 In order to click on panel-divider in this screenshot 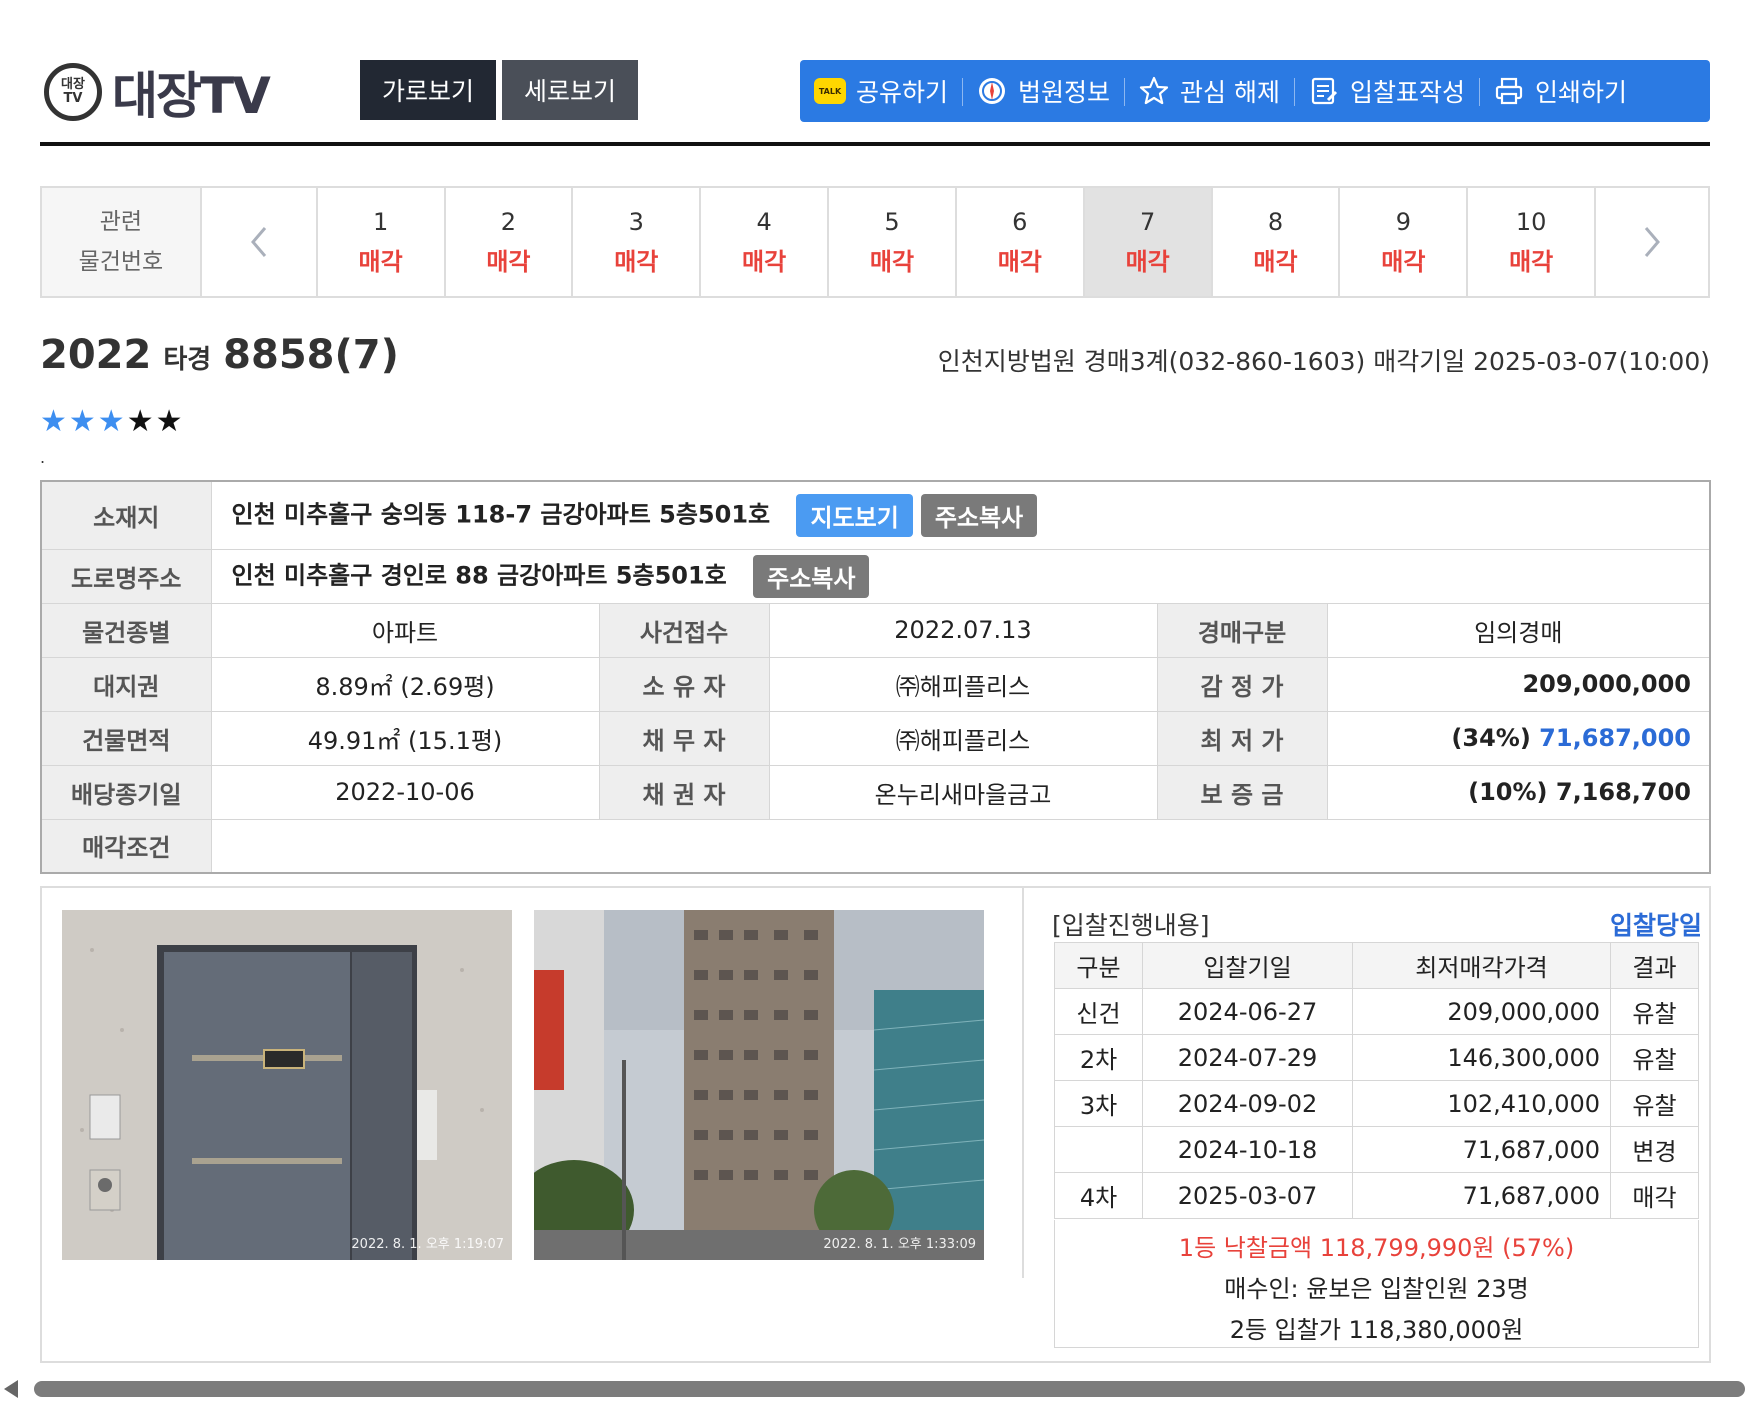, I will do `click(1023, 1083)`.